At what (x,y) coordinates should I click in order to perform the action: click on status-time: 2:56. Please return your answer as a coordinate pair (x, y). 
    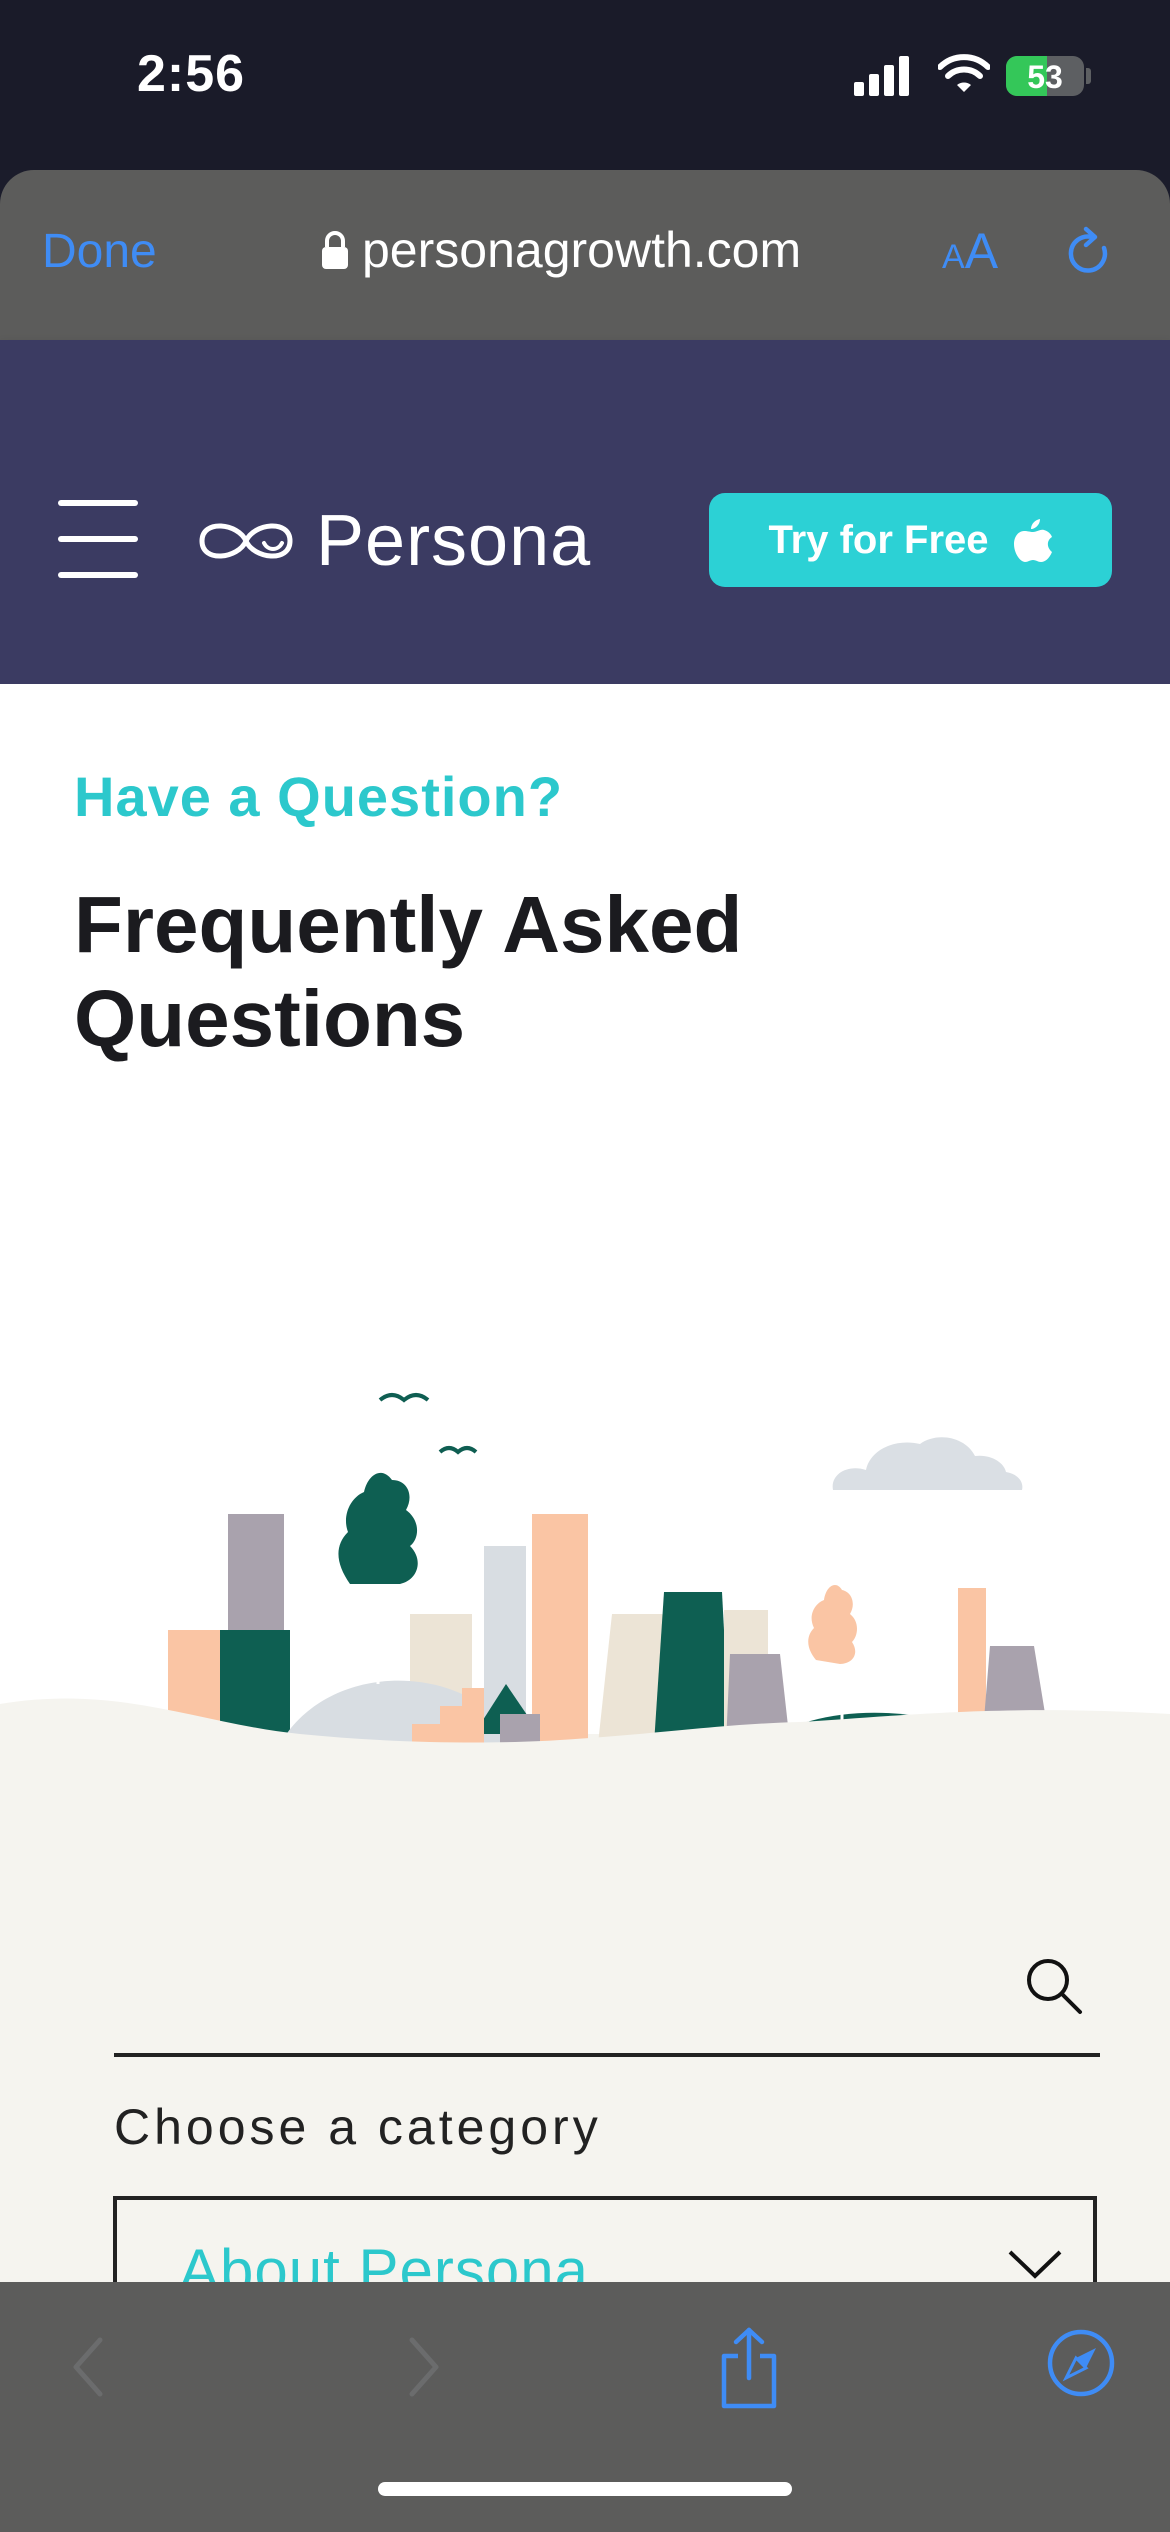
    Looking at the image, I should click on (191, 74).